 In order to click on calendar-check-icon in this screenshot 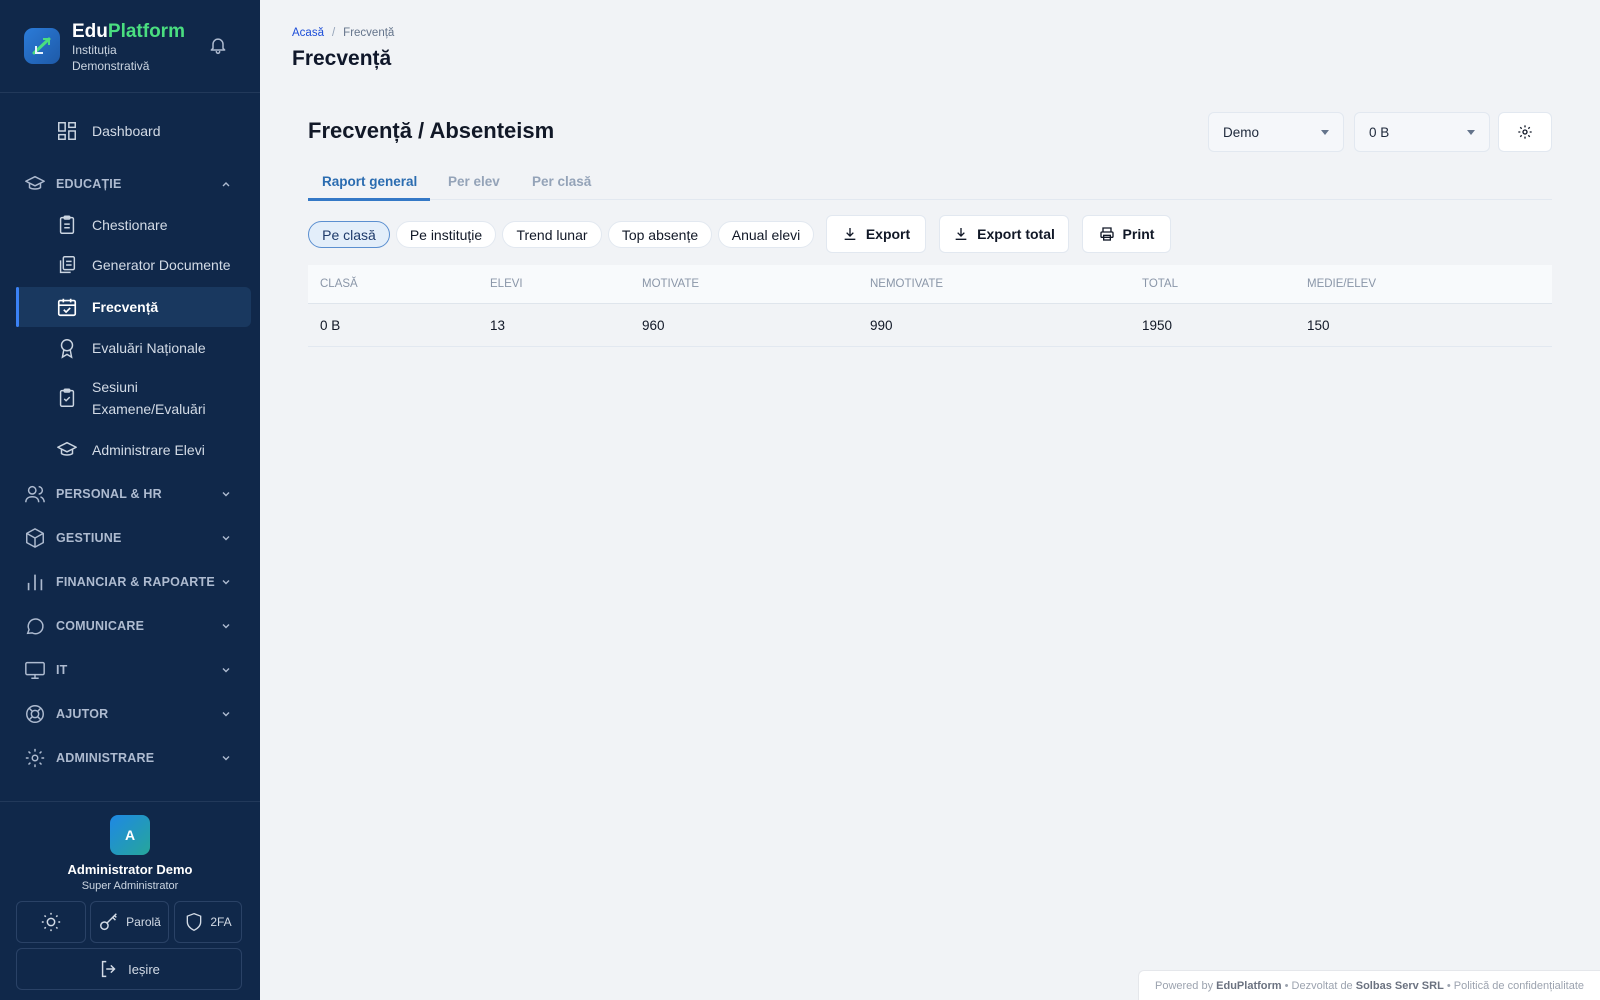, I will do `click(67, 307)`.